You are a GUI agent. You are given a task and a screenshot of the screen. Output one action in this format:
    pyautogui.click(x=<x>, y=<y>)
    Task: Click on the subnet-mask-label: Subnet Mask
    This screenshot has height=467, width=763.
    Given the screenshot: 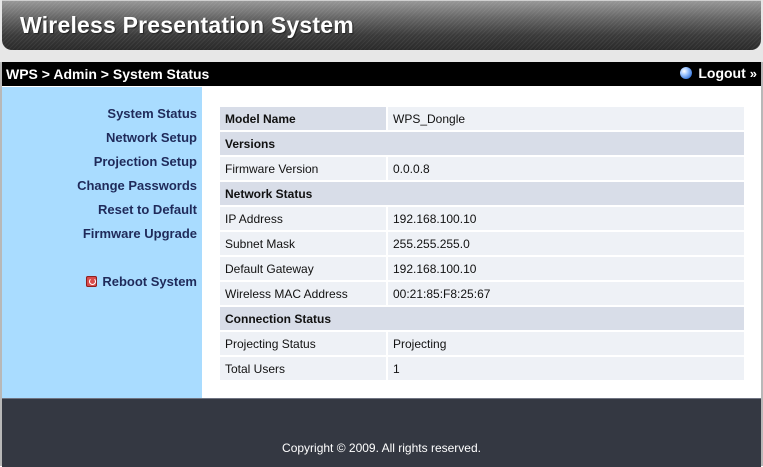 What is the action you would take?
    pyautogui.click(x=304, y=243)
    